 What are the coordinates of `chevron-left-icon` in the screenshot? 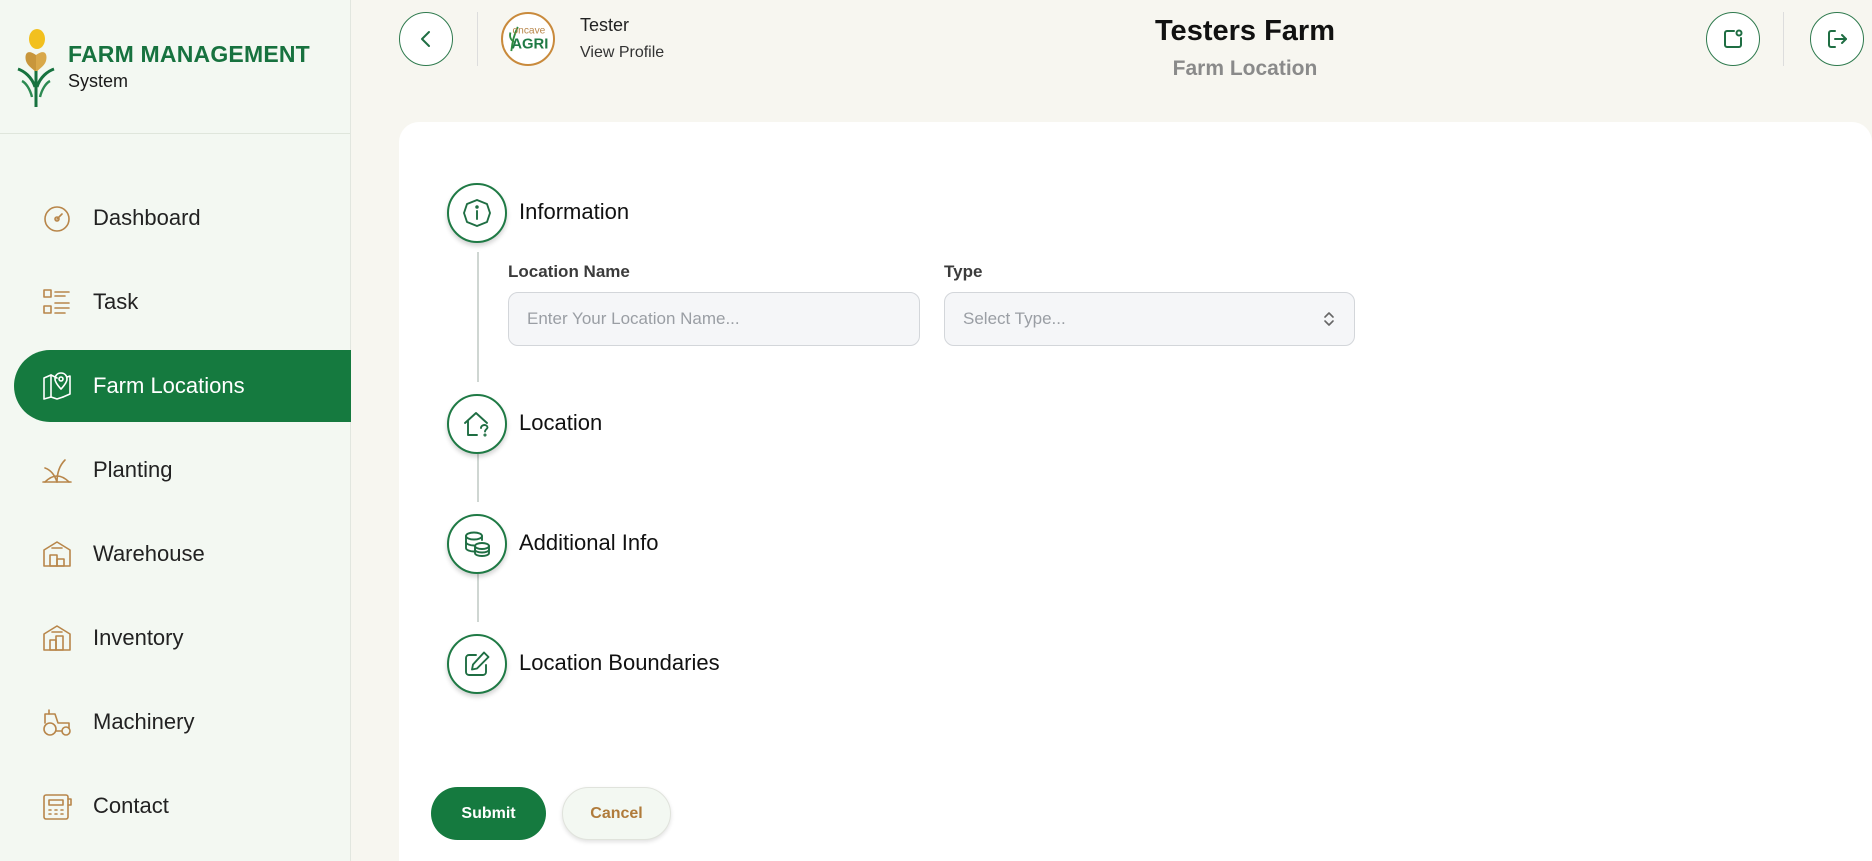 It's located at (425, 39).